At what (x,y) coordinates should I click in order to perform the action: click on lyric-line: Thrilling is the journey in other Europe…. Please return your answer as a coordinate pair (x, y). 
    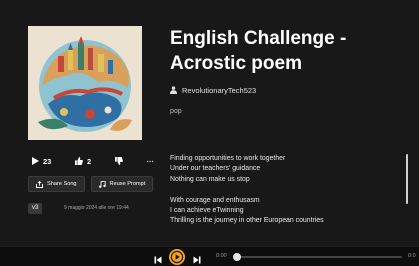
    Looking at the image, I should click on (247, 221).